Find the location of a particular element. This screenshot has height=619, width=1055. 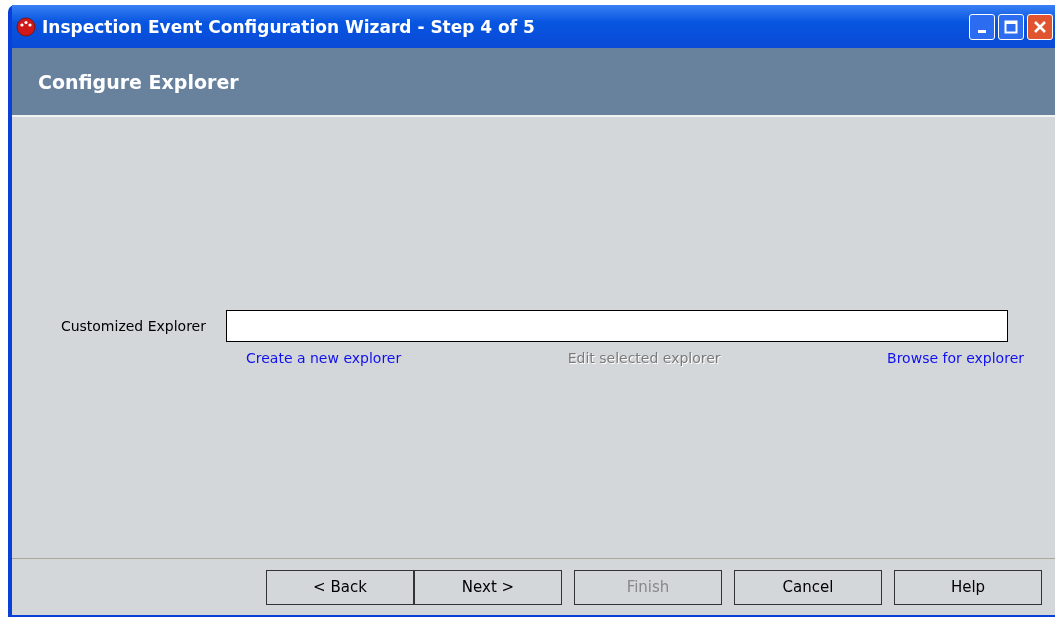

close-icon is located at coordinates (1040, 26).